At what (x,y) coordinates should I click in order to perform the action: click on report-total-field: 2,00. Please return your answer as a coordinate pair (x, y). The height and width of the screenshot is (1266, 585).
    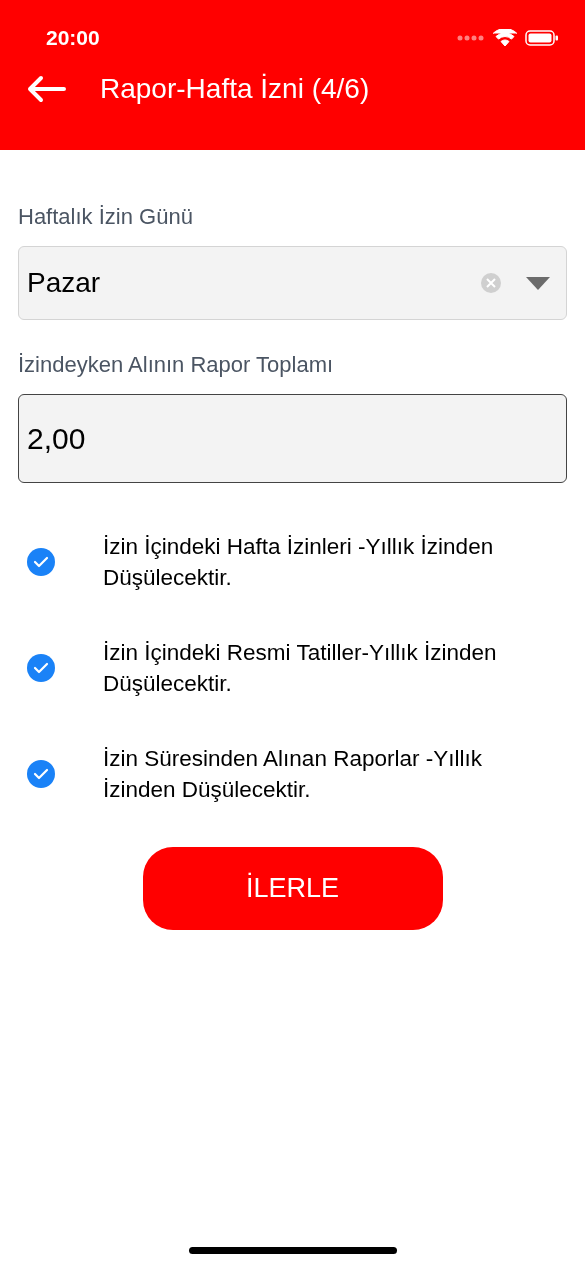
    Looking at the image, I should click on (292, 438).